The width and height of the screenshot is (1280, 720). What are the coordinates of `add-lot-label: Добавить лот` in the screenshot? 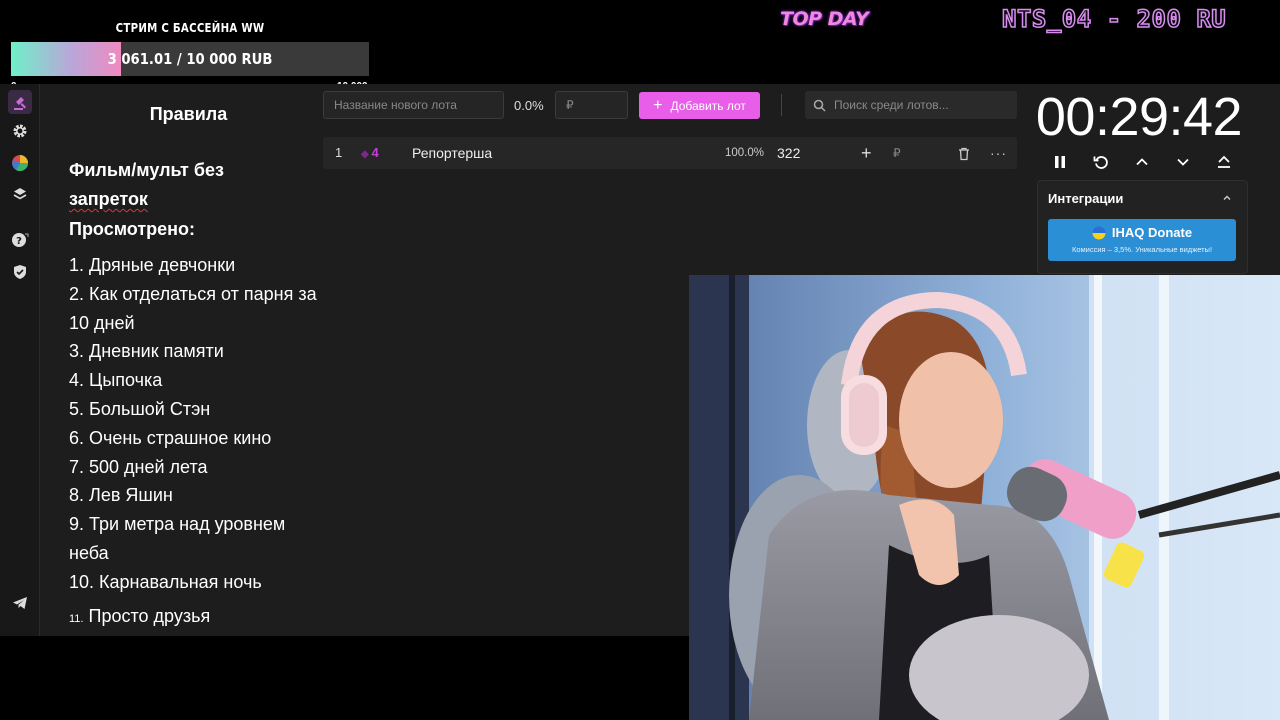 It's located at (708, 105).